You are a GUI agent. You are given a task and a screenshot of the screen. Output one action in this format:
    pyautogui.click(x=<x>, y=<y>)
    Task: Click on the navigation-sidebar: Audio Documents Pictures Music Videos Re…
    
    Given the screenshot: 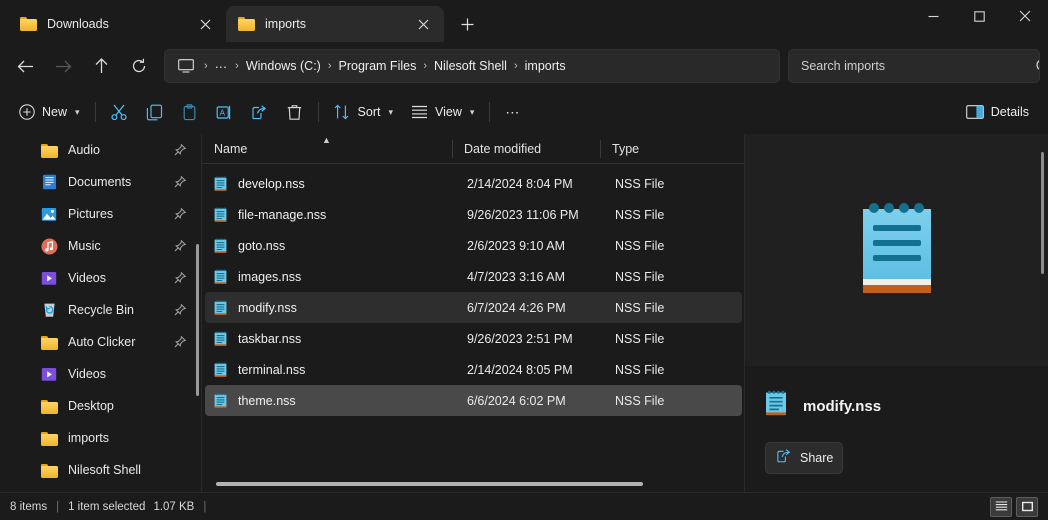 What is the action you would take?
    pyautogui.click(x=101, y=313)
    